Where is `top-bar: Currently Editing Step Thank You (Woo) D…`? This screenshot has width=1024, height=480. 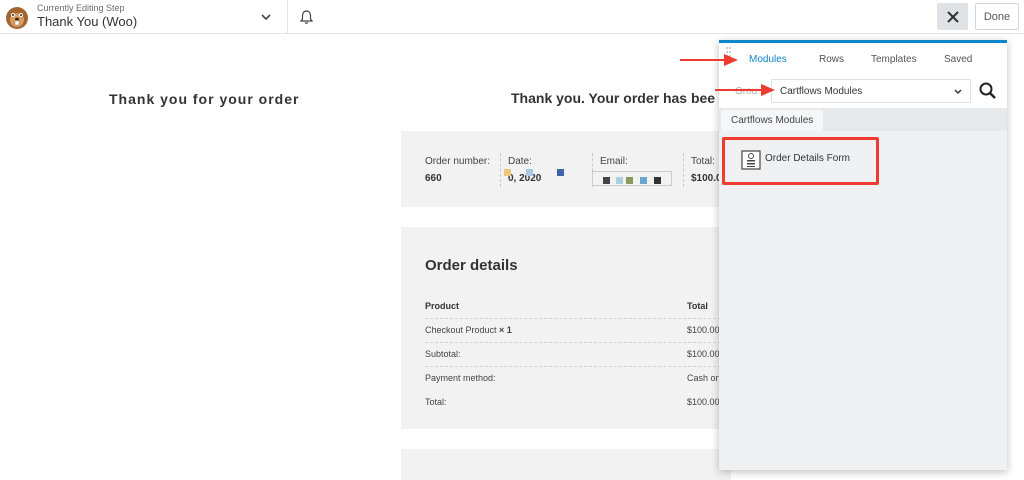 top-bar: Currently Editing Step Thank You (Woo) D… is located at coordinates (512, 17).